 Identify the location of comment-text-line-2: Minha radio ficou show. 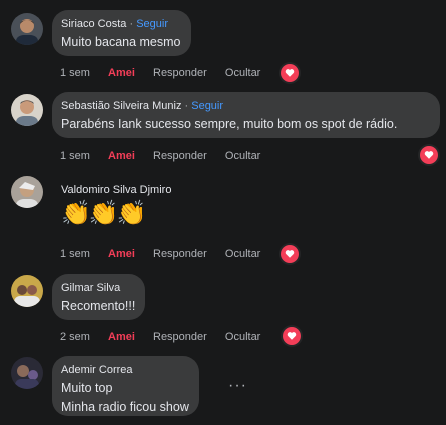
(125, 407).